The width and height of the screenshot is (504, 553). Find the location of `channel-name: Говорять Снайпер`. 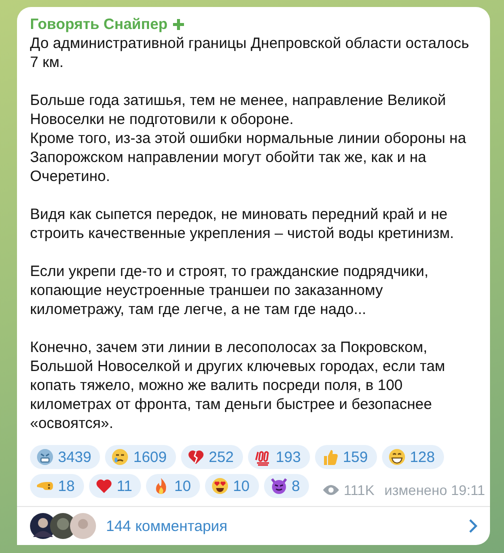

channel-name: Говорять Снайпер is located at coordinates (99, 24).